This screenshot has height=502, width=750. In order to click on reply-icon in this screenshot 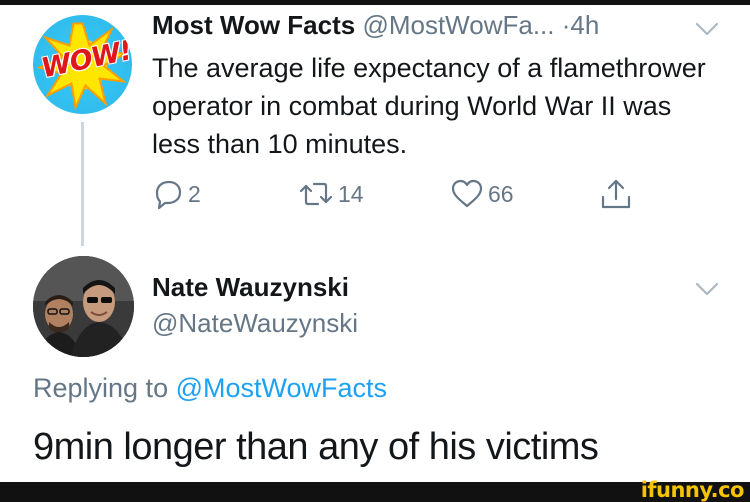, I will do `click(168, 195)`.